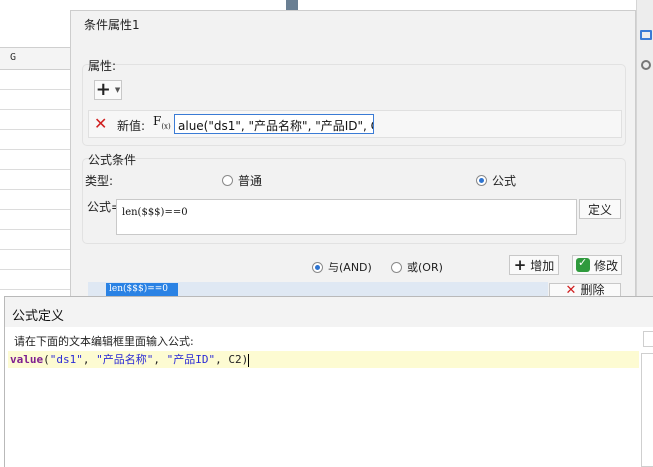 This screenshot has width=653, height=467. I want to click on side-panel-list, so click(647, 410).